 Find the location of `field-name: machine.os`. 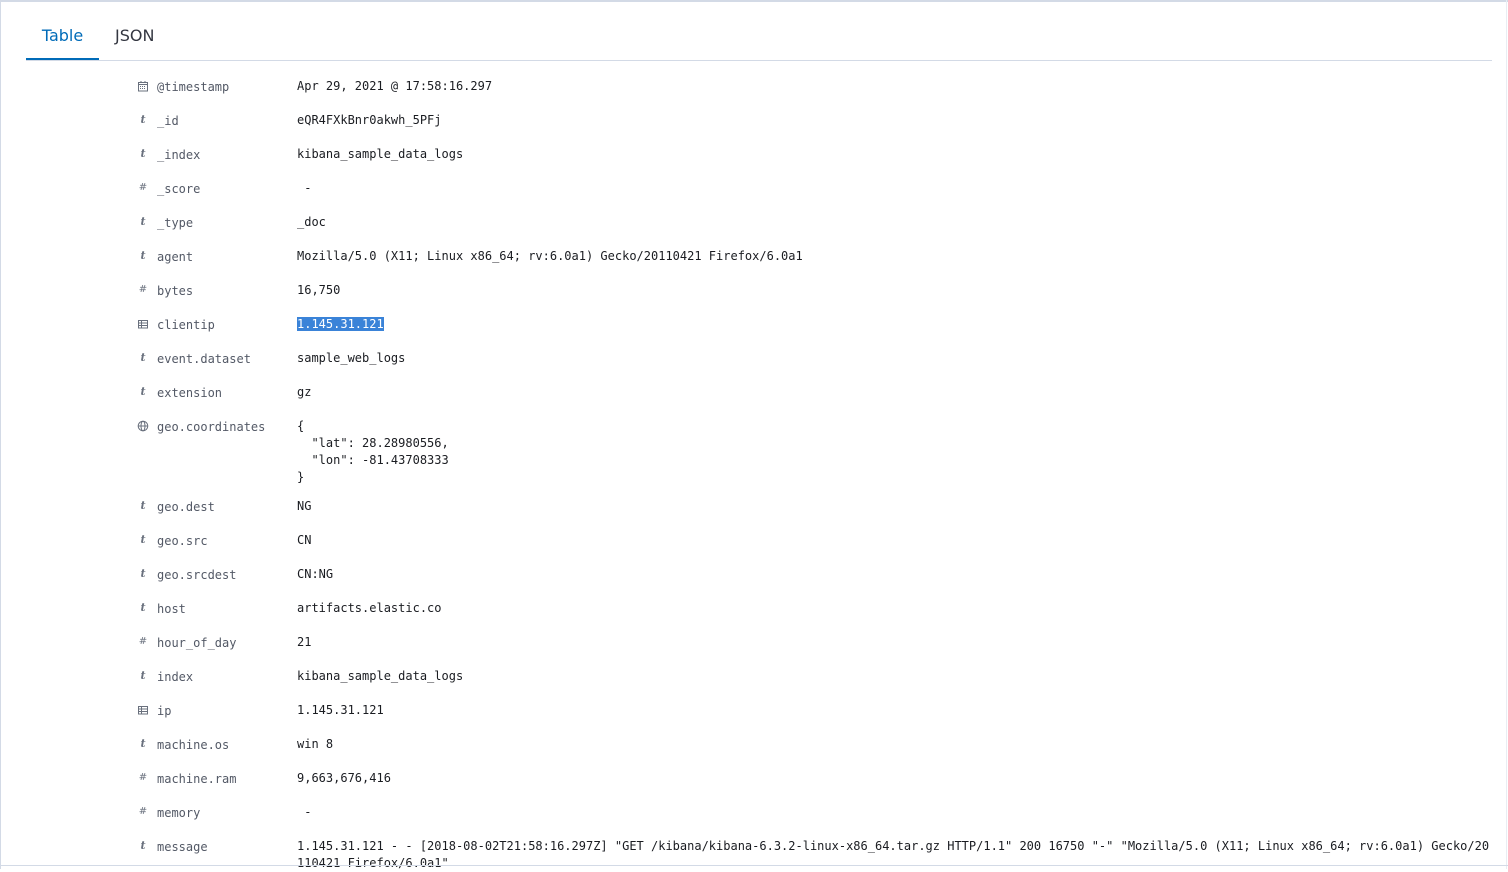

field-name: machine.os is located at coordinates (193, 745).